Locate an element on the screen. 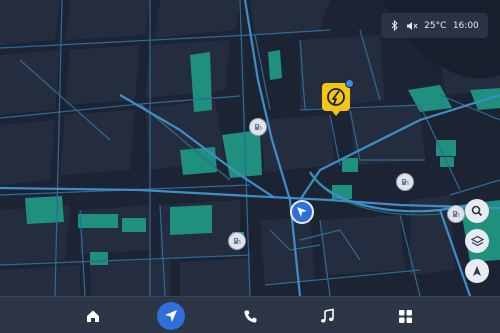  bottom-nav-bar is located at coordinates (250, 314).